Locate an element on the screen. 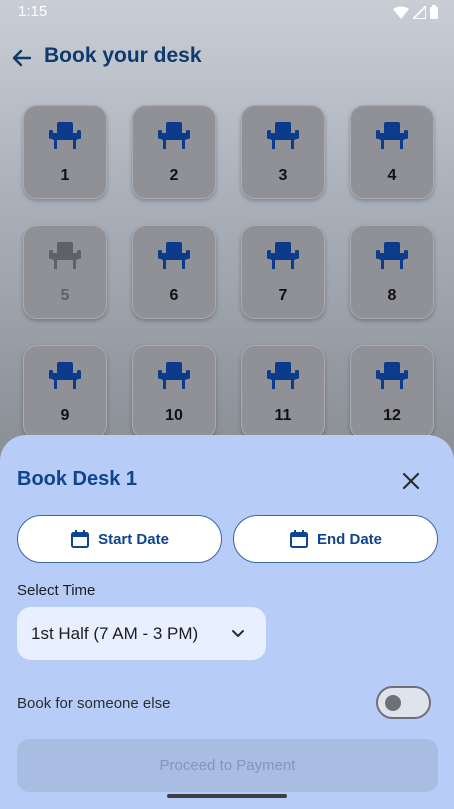  desk-tile-unavailable: 5 is located at coordinates (65, 272).